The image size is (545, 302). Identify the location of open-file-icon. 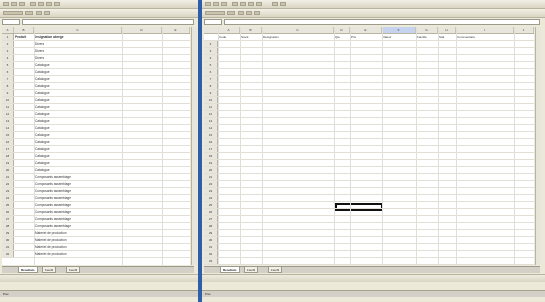
(14, 4).